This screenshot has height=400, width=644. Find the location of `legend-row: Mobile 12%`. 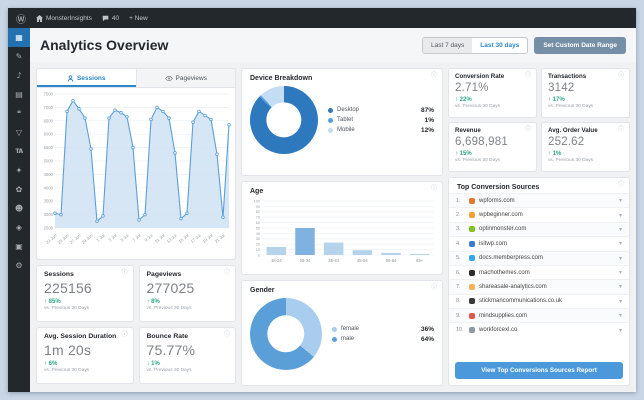

legend-row: Mobile 12% is located at coordinates (381, 130).